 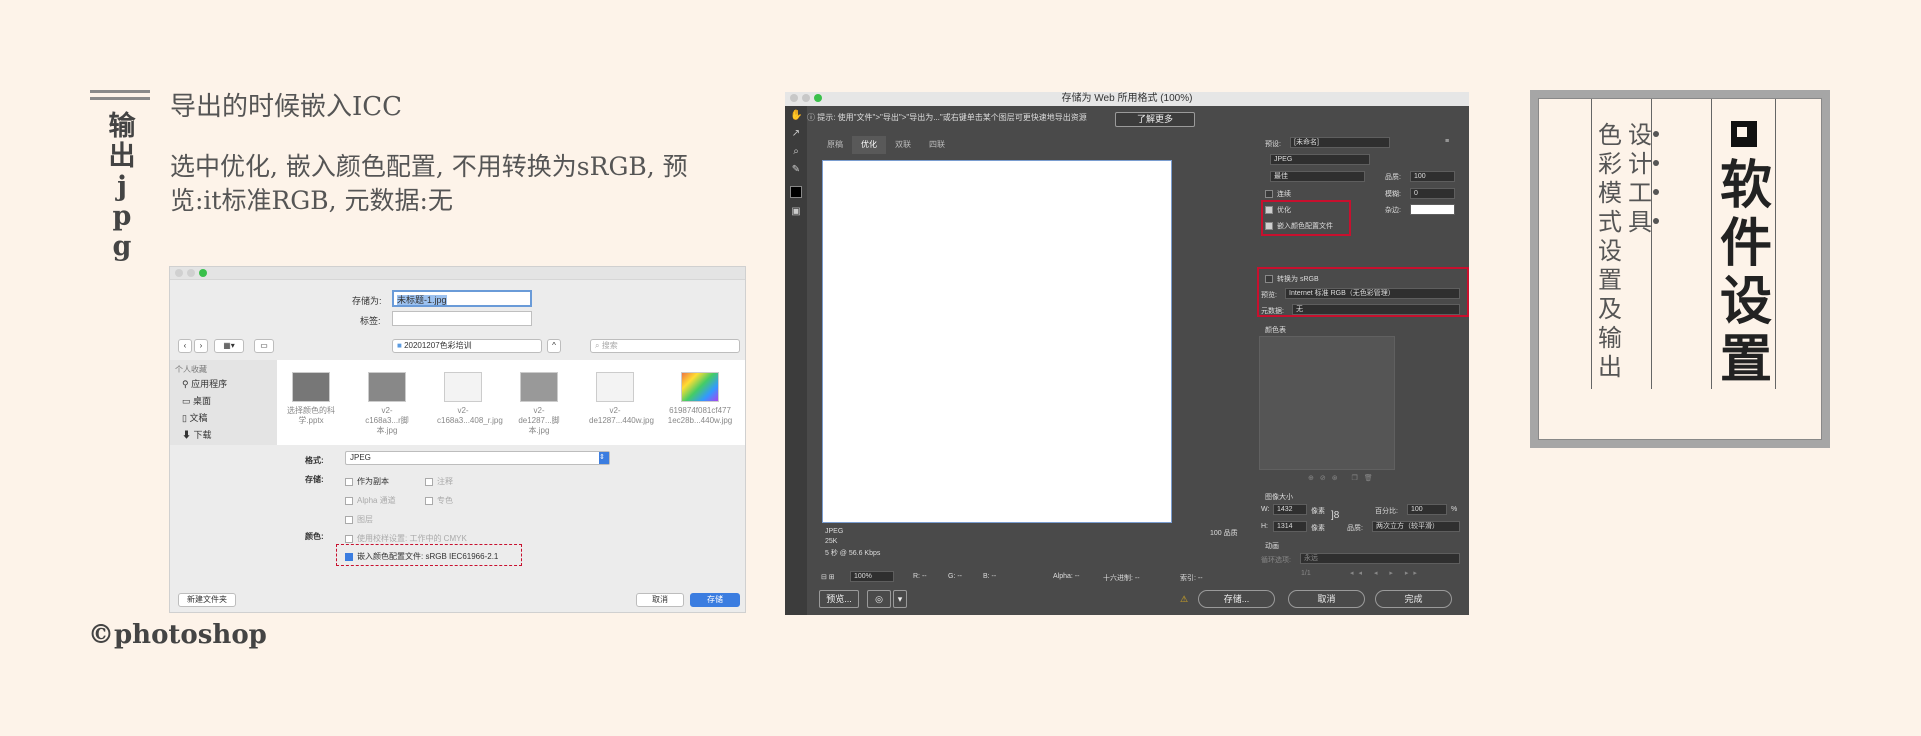 What do you see at coordinates (196, 400) in the screenshot?
I see `sidebar-item-desktop: ▭ 桌面` at bounding box center [196, 400].